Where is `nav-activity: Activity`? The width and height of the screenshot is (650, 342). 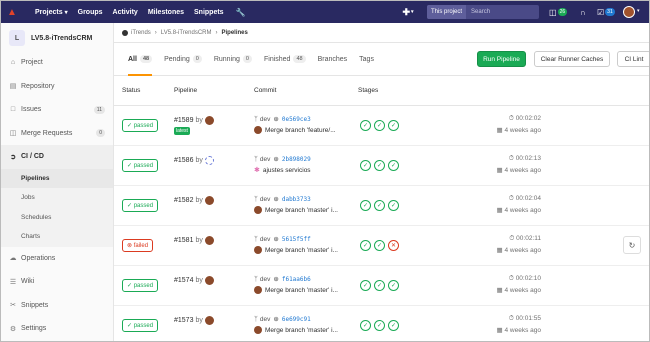
nav-activity: Activity is located at coordinates (125, 12).